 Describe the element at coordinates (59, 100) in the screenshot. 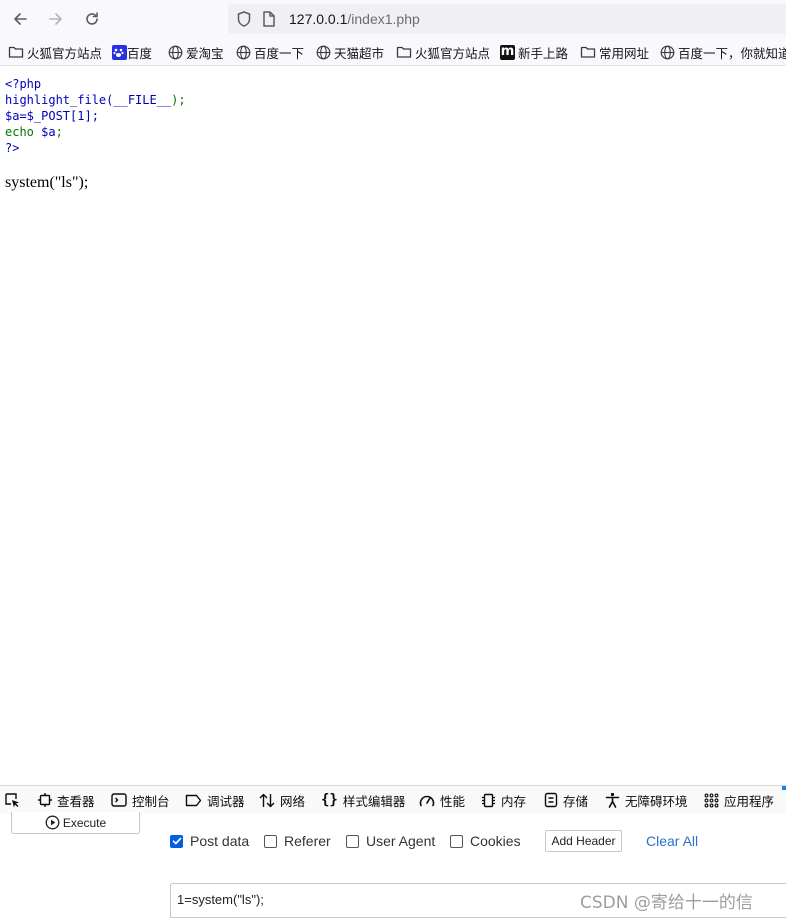

I see `code-token: highlight_file(` at that location.